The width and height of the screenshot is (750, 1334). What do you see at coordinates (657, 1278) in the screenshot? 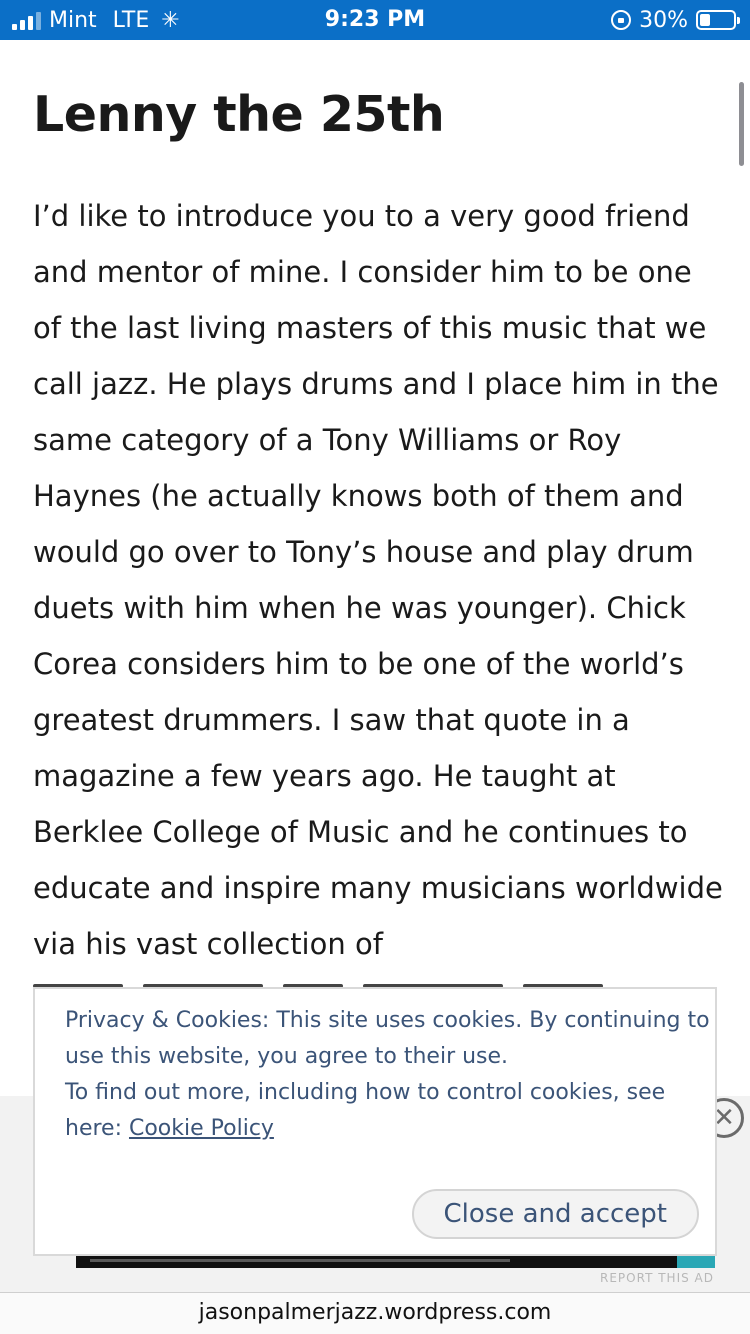
I see `report-ad-link: REPORT THIS AD` at bounding box center [657, 1278].